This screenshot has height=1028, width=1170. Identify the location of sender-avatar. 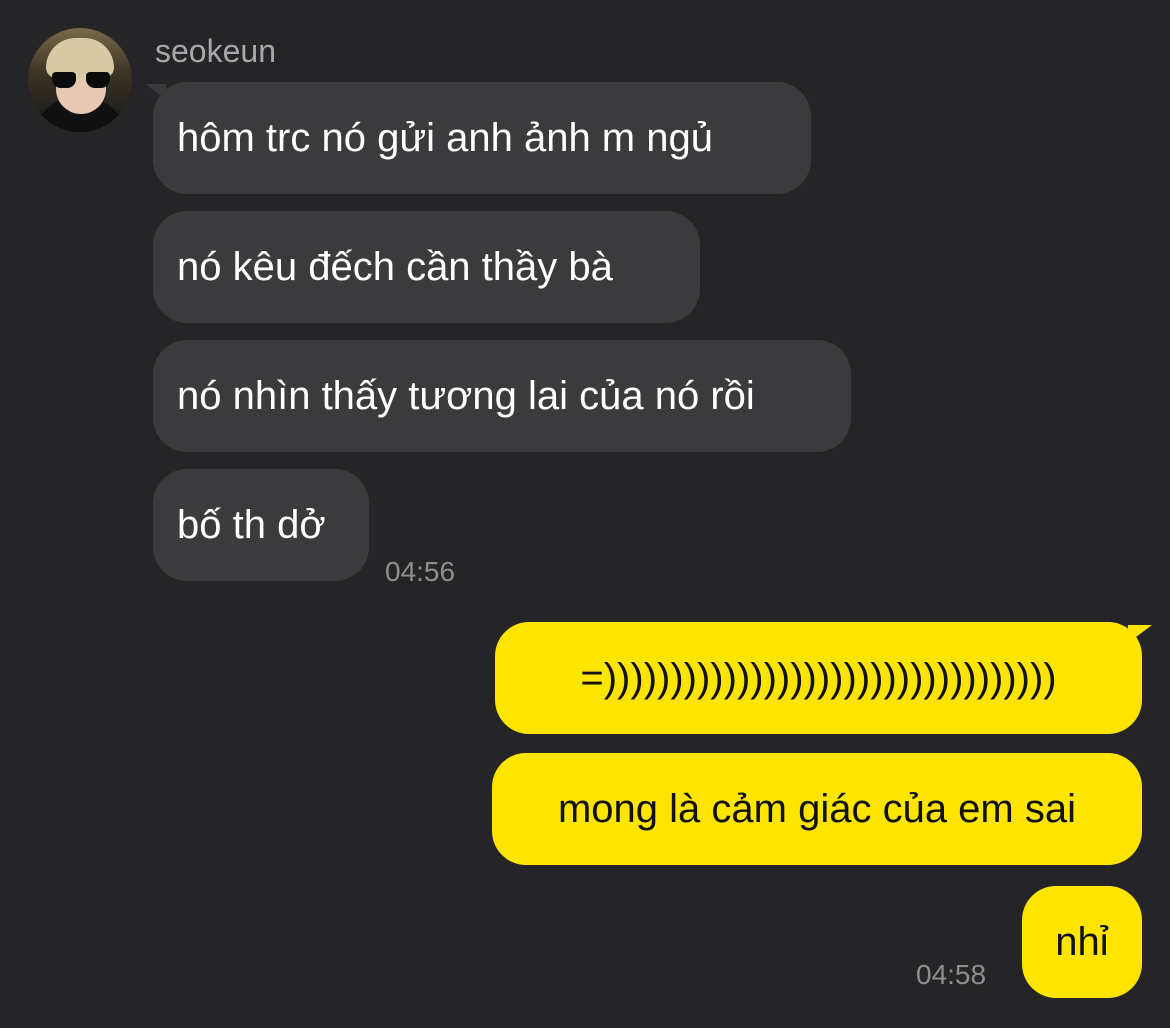
(80, 80).